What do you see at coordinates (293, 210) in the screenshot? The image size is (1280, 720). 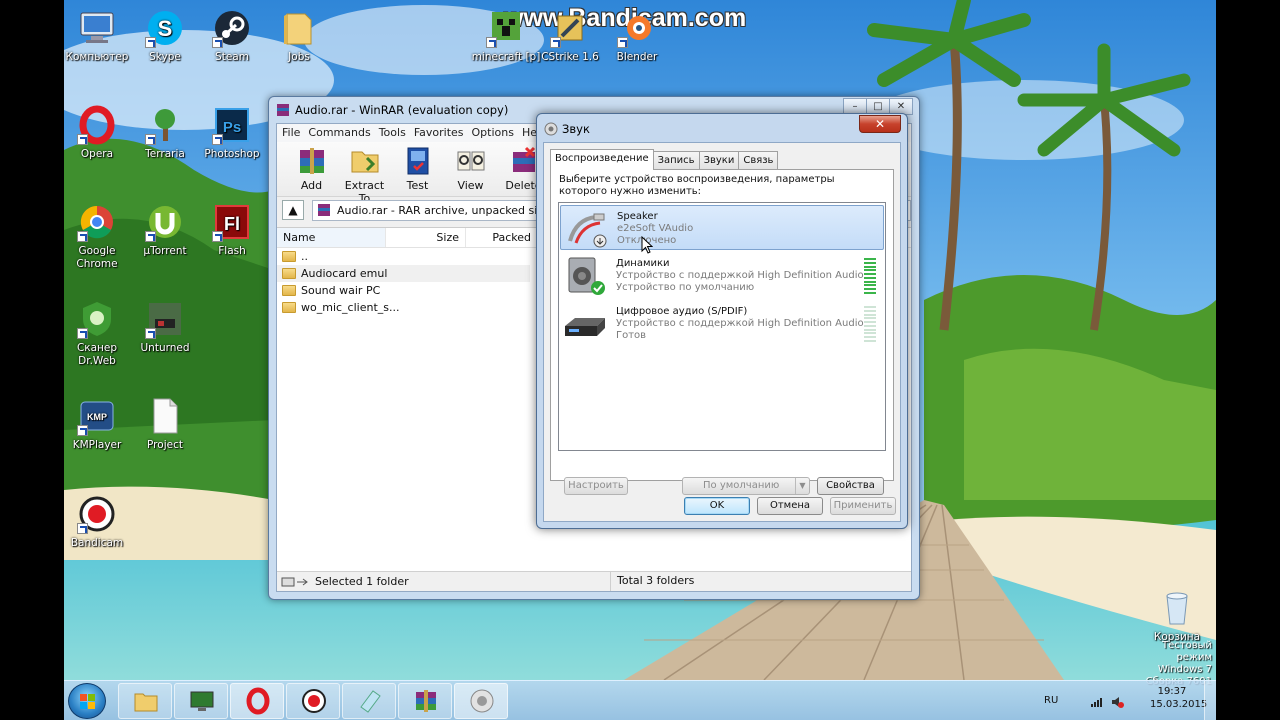 I see `up-one-level-button: ▲` at bounding box center [293, 210].